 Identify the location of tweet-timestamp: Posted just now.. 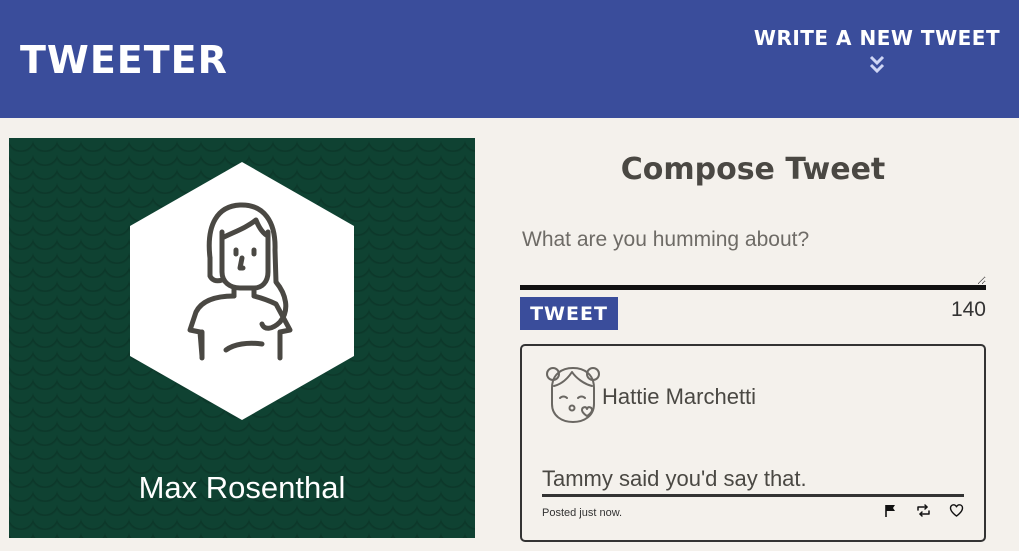
(582, 513).